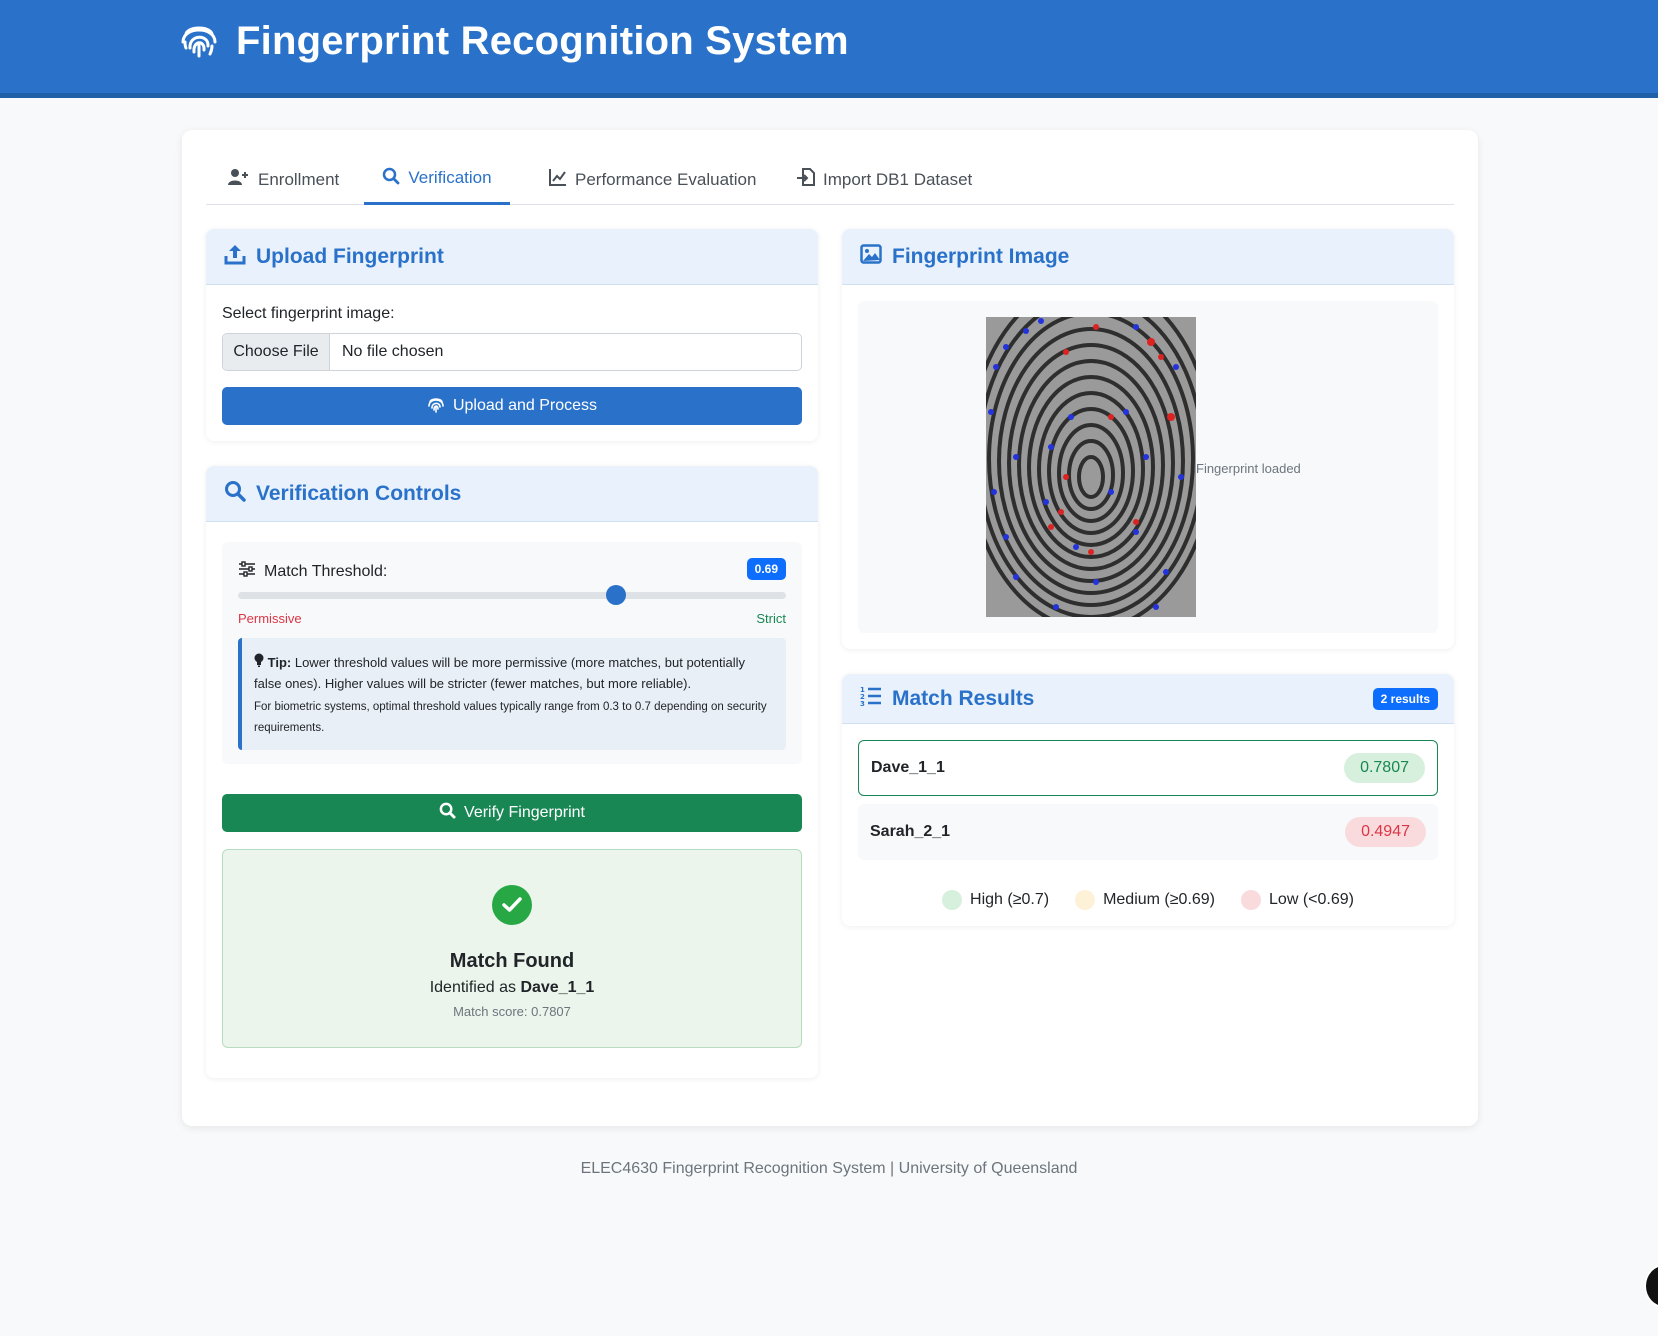 The width and height of the screenshot is (1658, 1336). I want to click on match-name: Sarah_2_1, so click(910, 831).